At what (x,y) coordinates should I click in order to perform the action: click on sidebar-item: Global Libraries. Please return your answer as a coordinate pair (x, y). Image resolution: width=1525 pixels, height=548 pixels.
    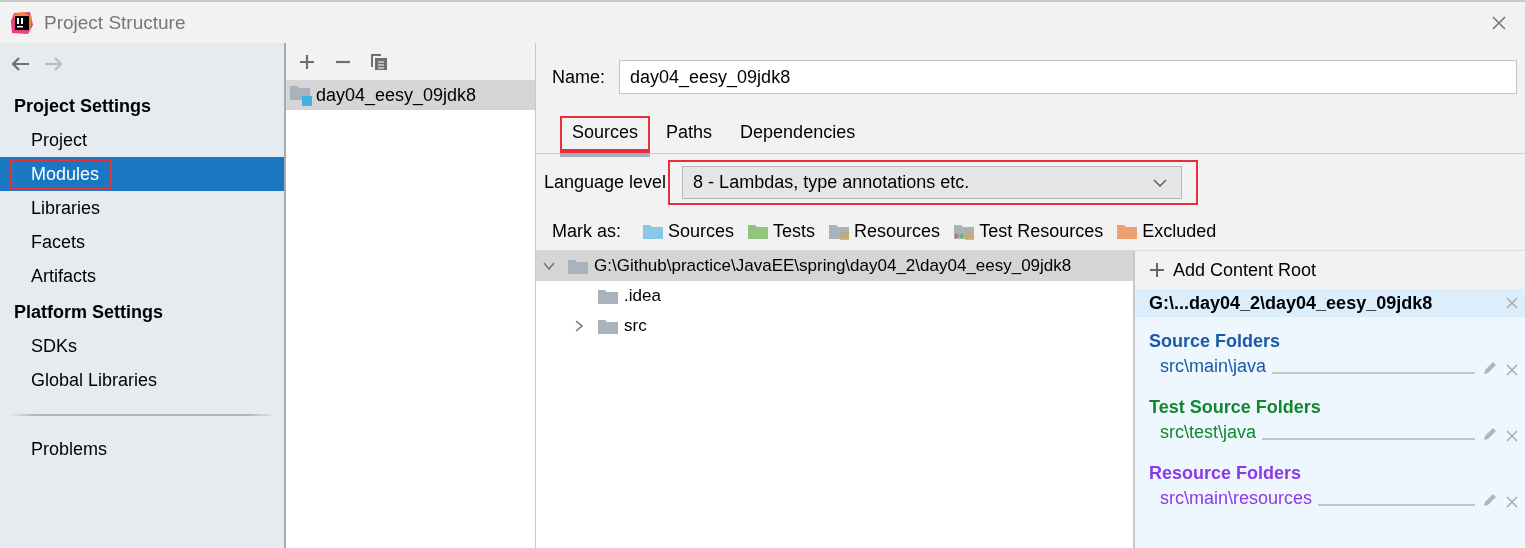
    Looking at the image, I should click on (142, 380).